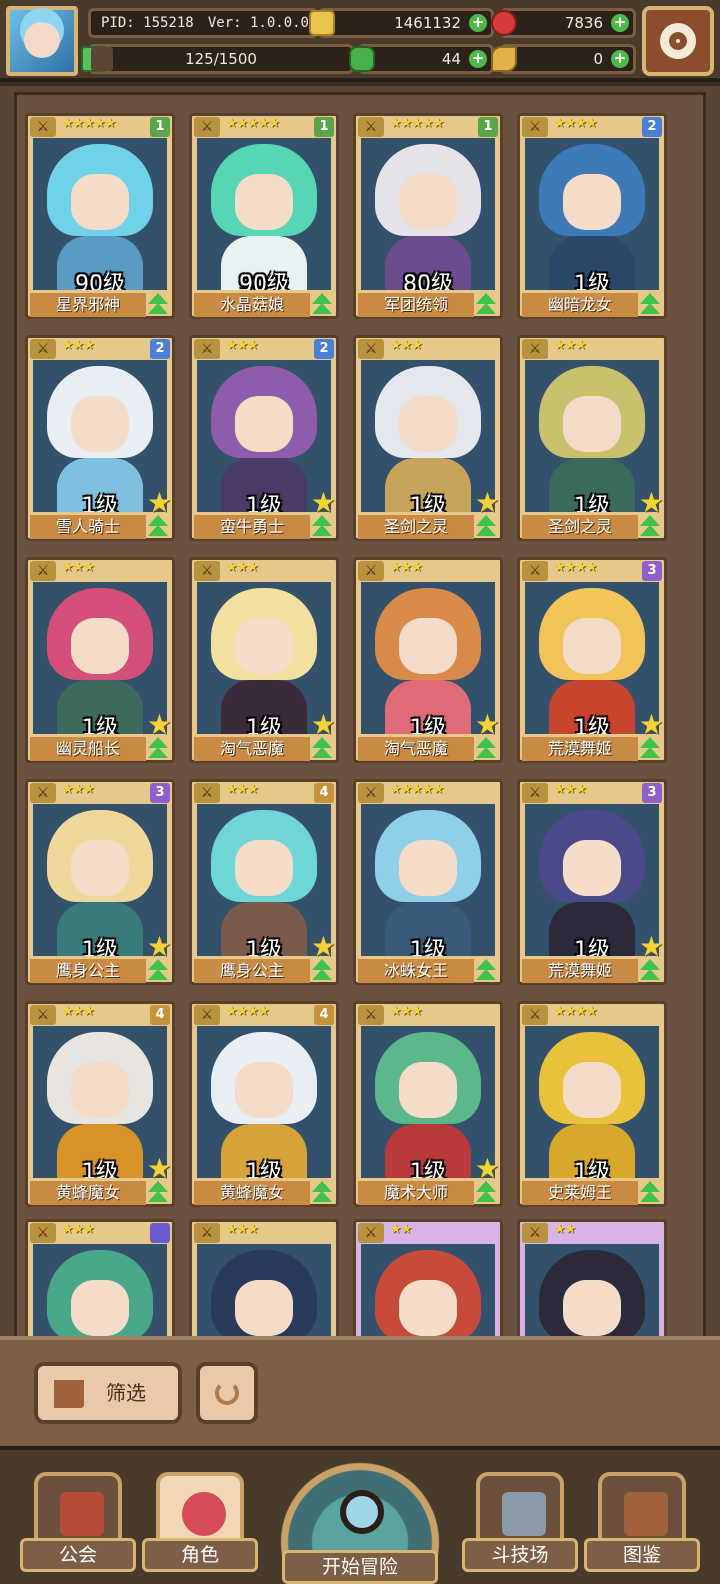 This screenshot has height=1584, width=720. Describe the element at coordinates (580, 749) in the screenshot. I see `character-name: 荒漠舞姬` at that location.